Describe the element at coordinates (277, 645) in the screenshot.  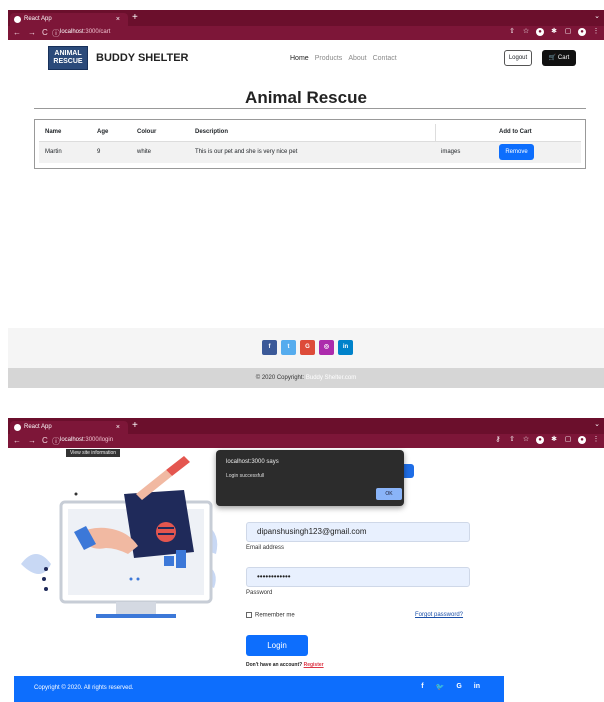
I see `login-button: Login` at that location.